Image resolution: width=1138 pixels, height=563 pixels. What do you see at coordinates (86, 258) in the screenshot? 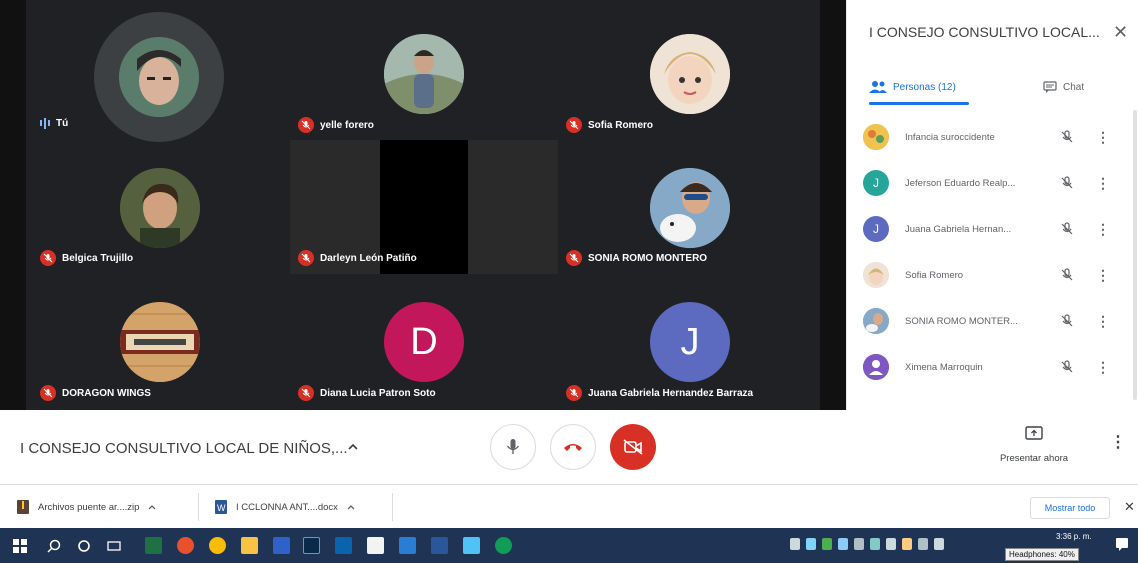
I see `tile-name: Belgica Trujillo` at bounding box center [86, 258].